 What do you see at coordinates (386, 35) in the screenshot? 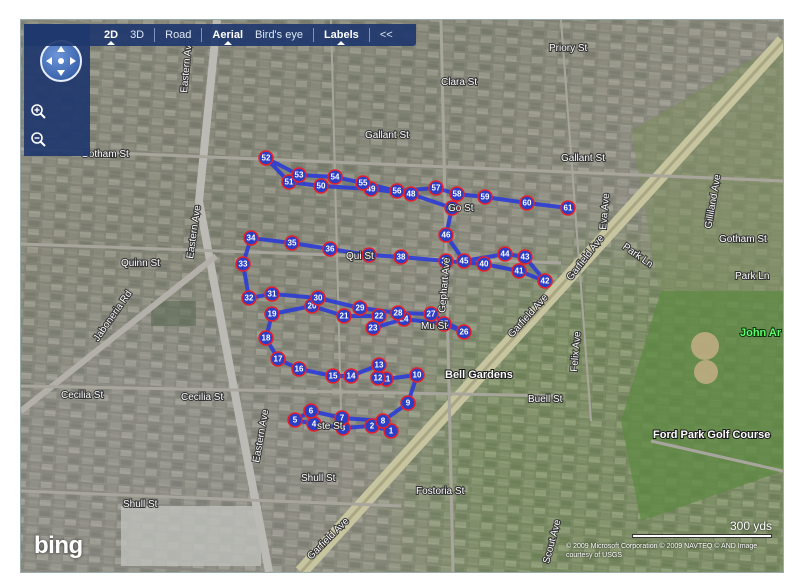
I see `collapse-toolbar-button: <<` at bounding box center [386, 35].